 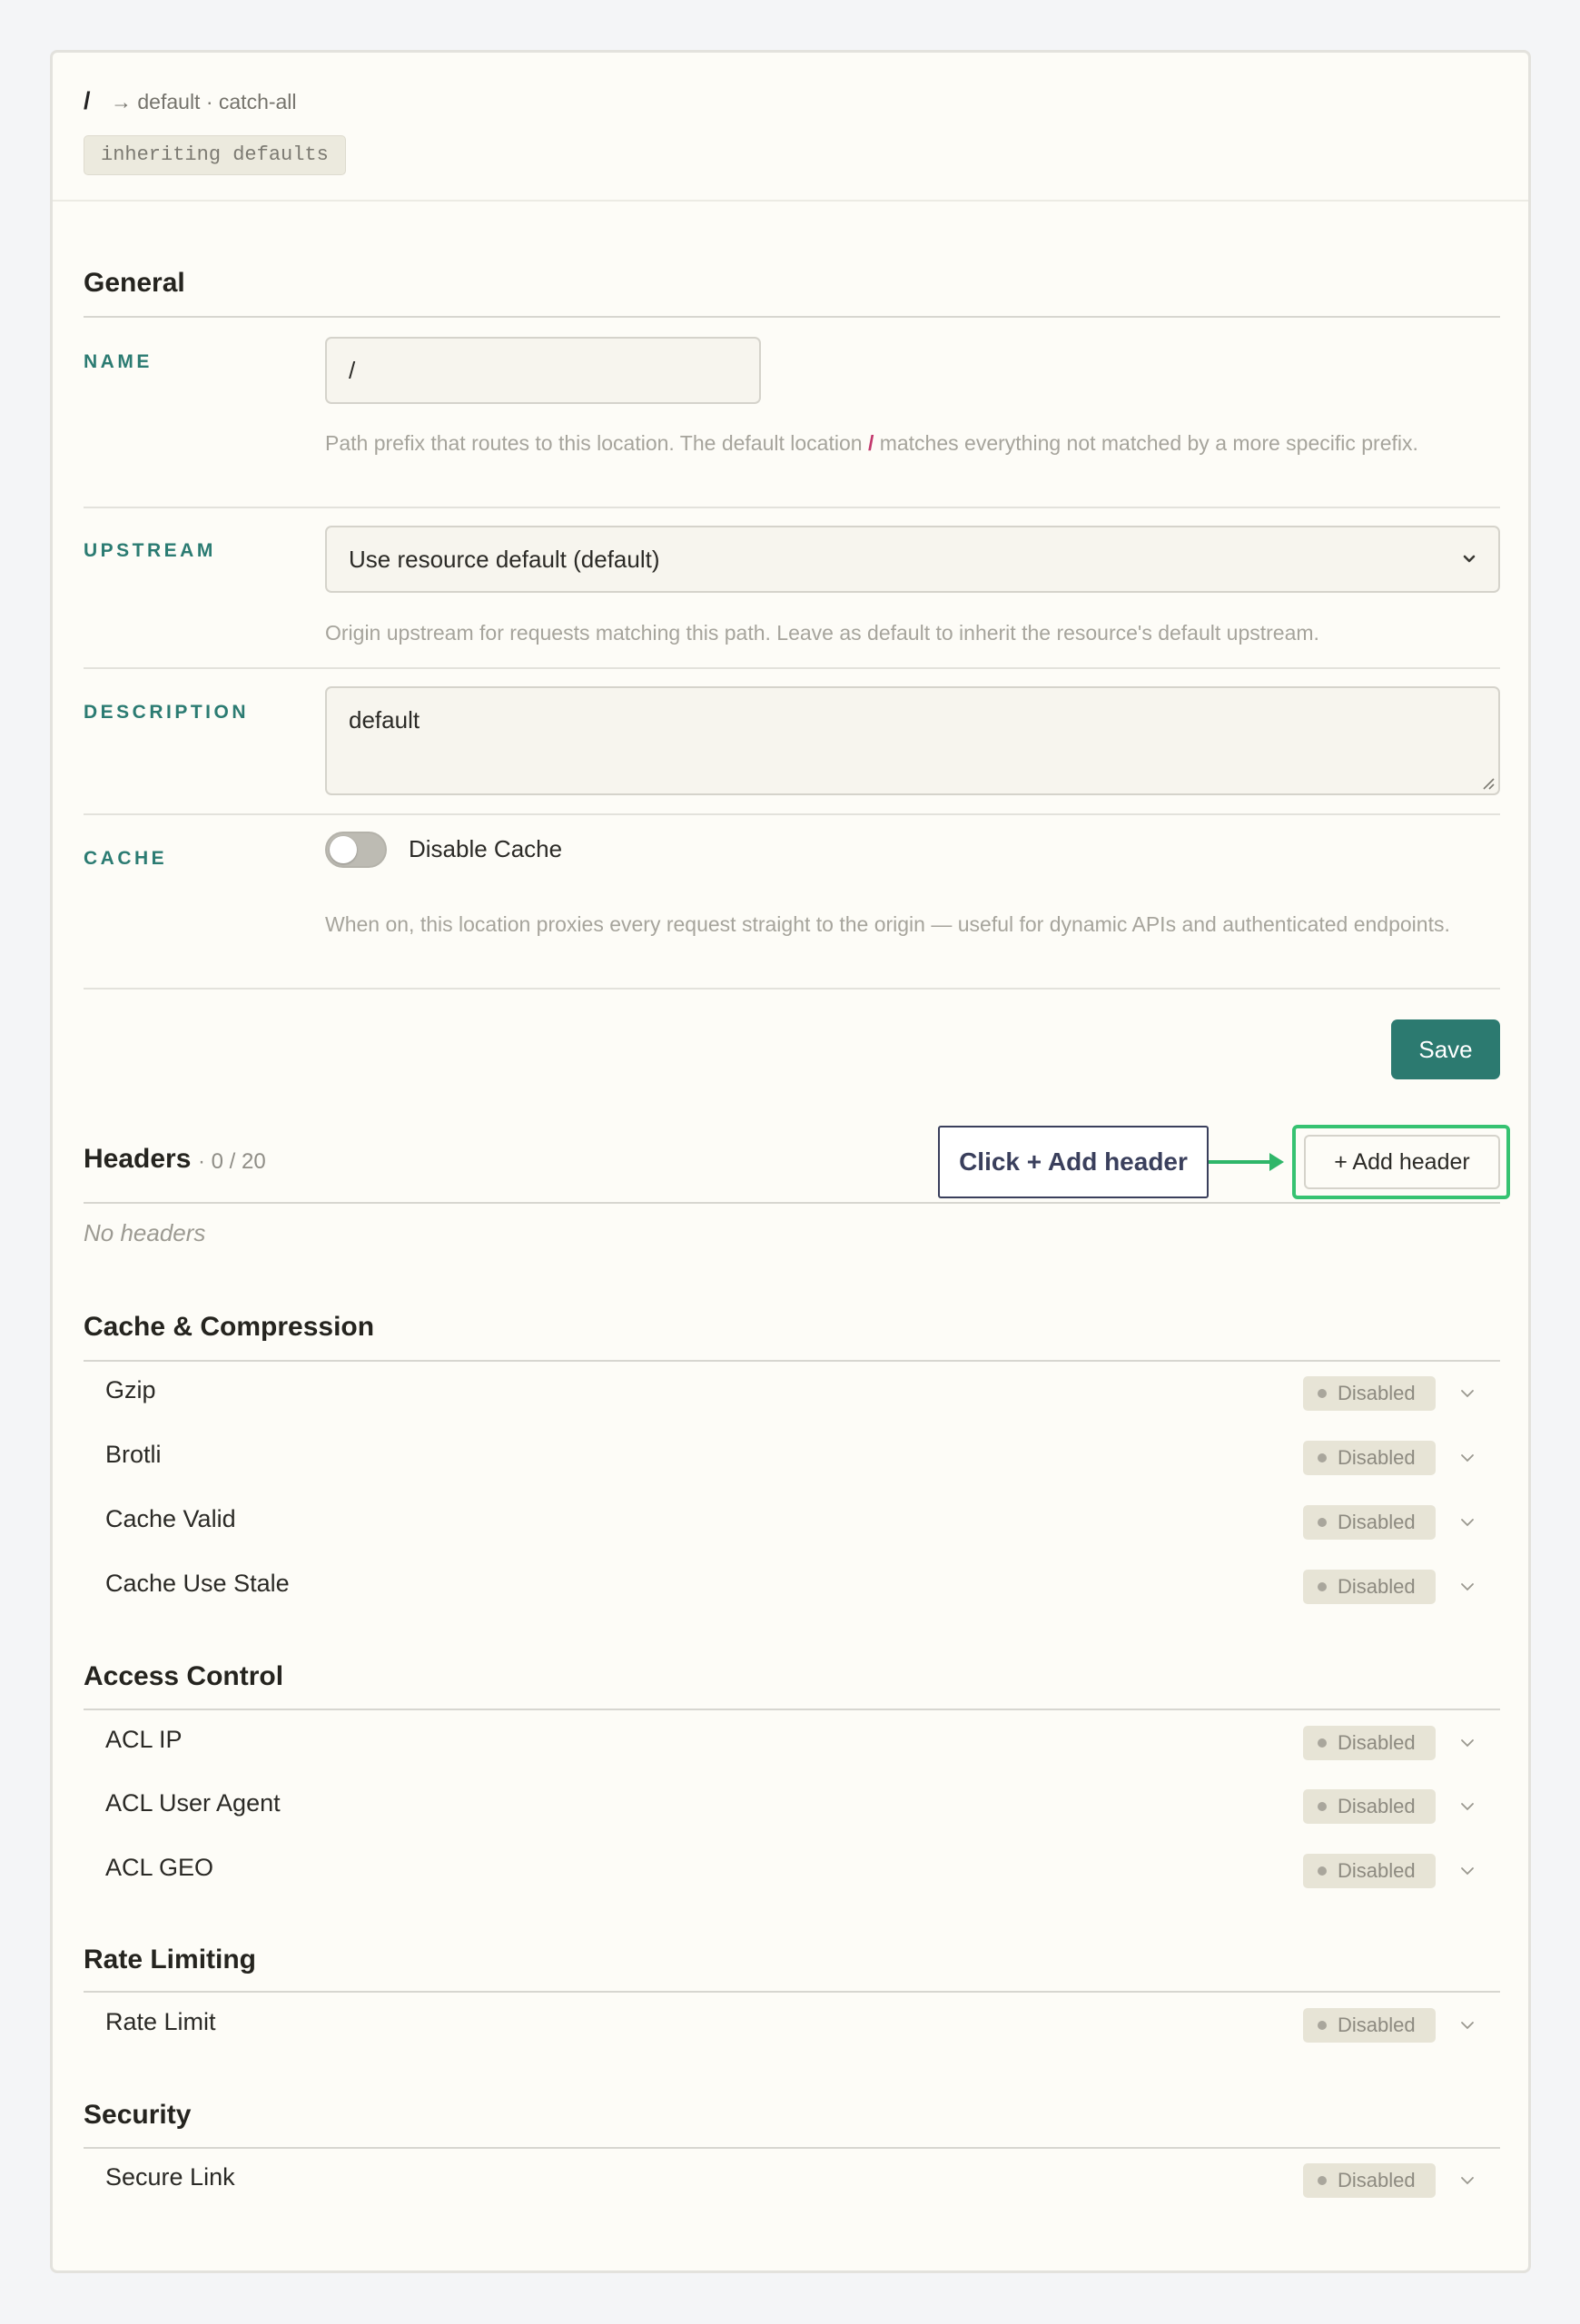 What do you see at coordinates (161, 2022) in the screenshot?
I see `module-rate-limit: Rate Limit` at bounding box center [161, 2022].